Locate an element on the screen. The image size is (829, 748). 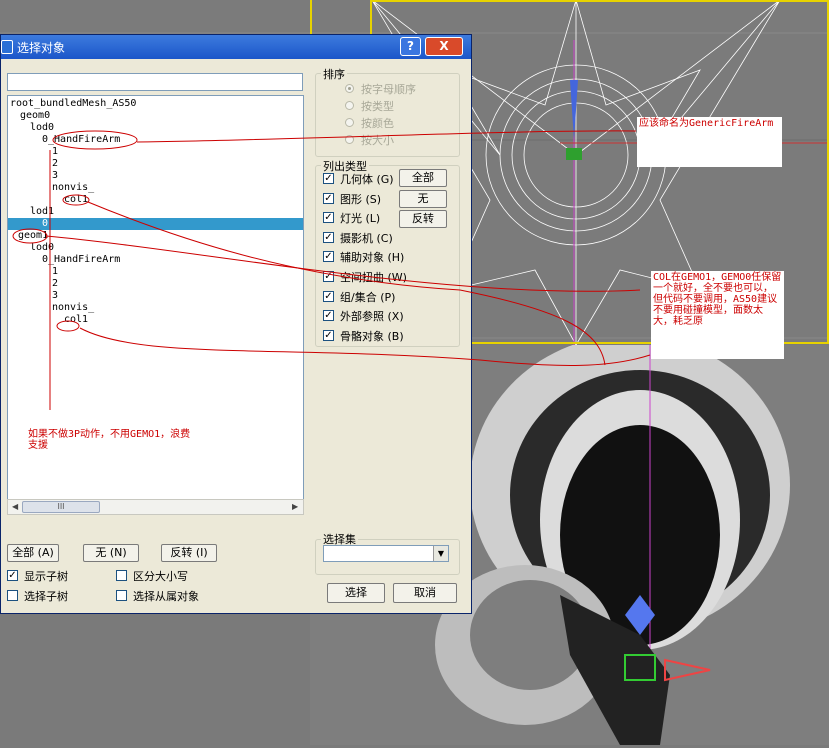
annotation-note-rename: 应该命名为GenericFireArm is located at coordinates (709, 142).